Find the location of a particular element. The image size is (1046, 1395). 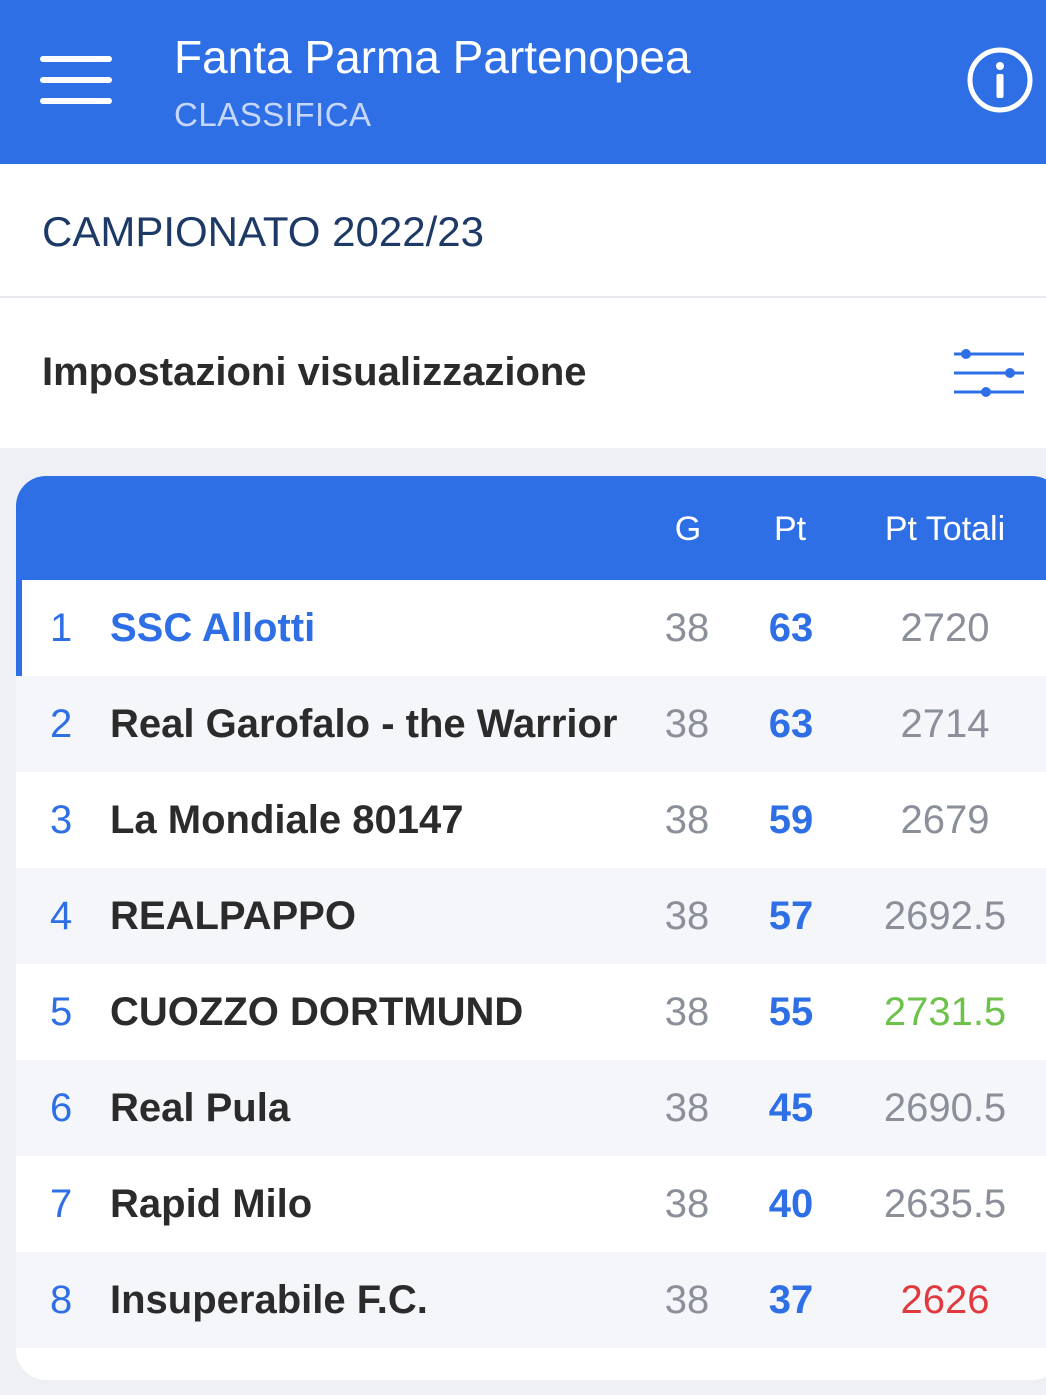

display-settings-label: Impostazioni visualizzazione is located at coordinates (314, 372).